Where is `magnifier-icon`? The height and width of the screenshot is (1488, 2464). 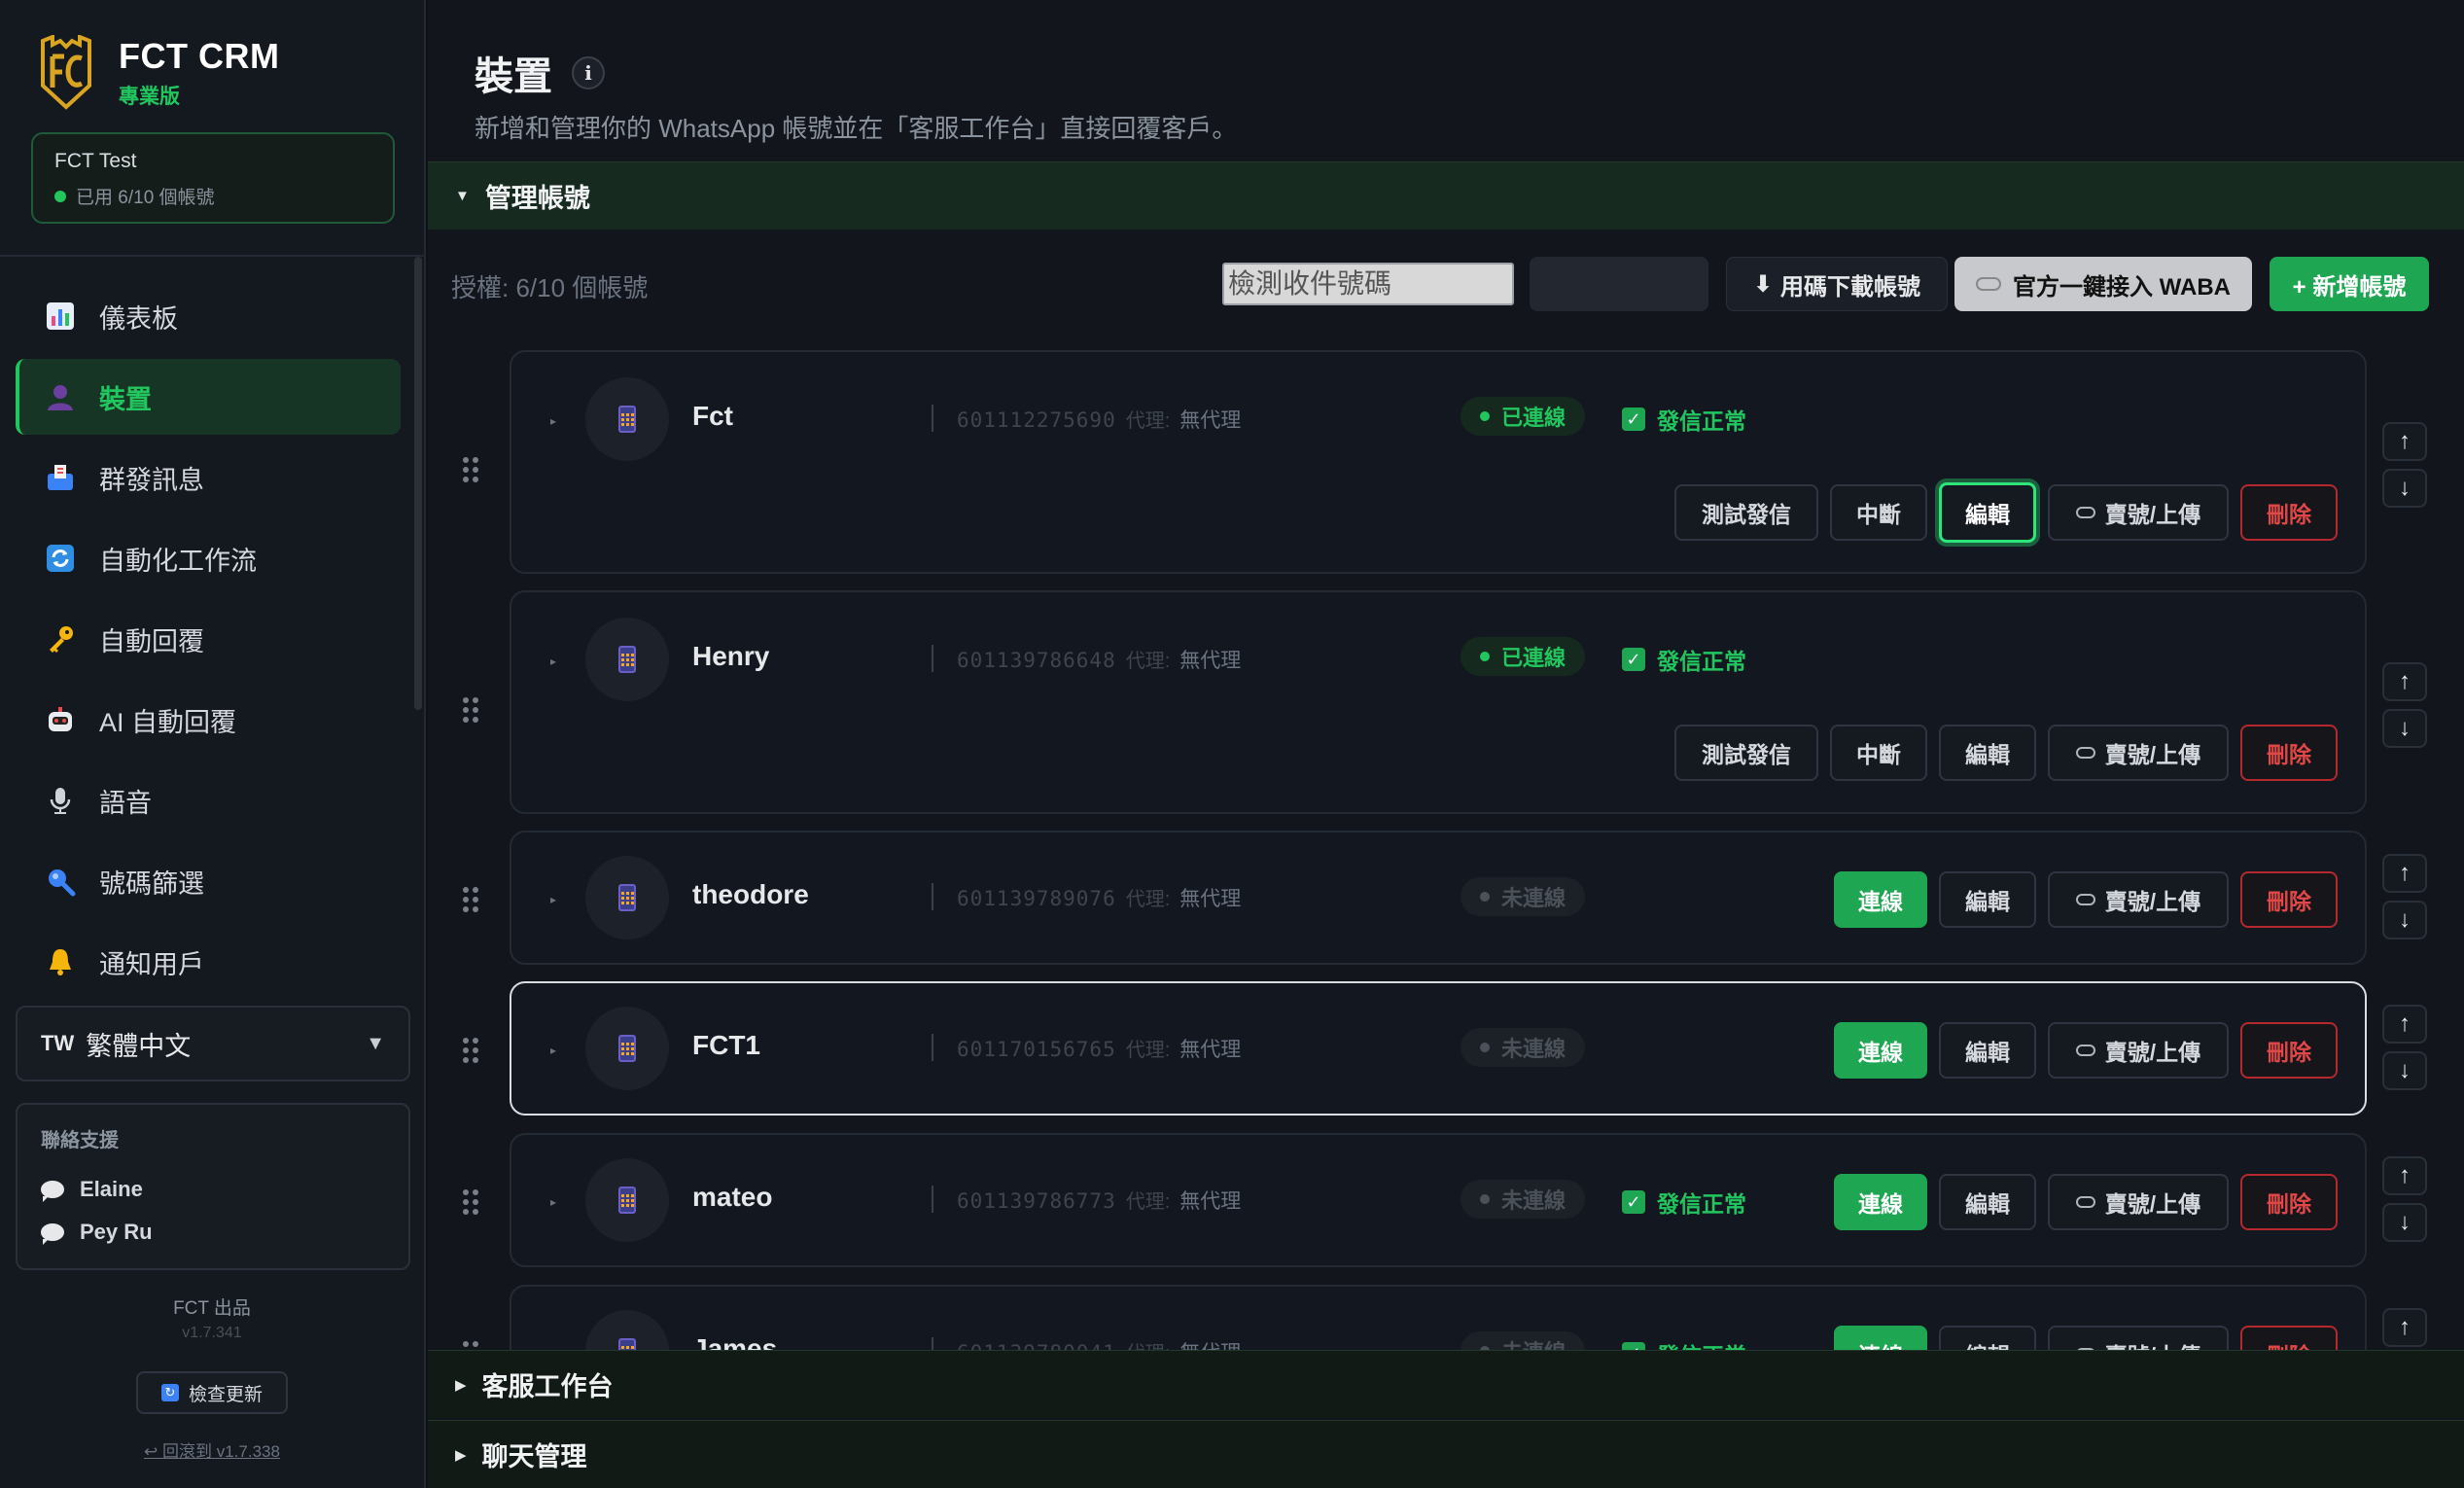 magnifier-icon is located at coordinates (60, 881).